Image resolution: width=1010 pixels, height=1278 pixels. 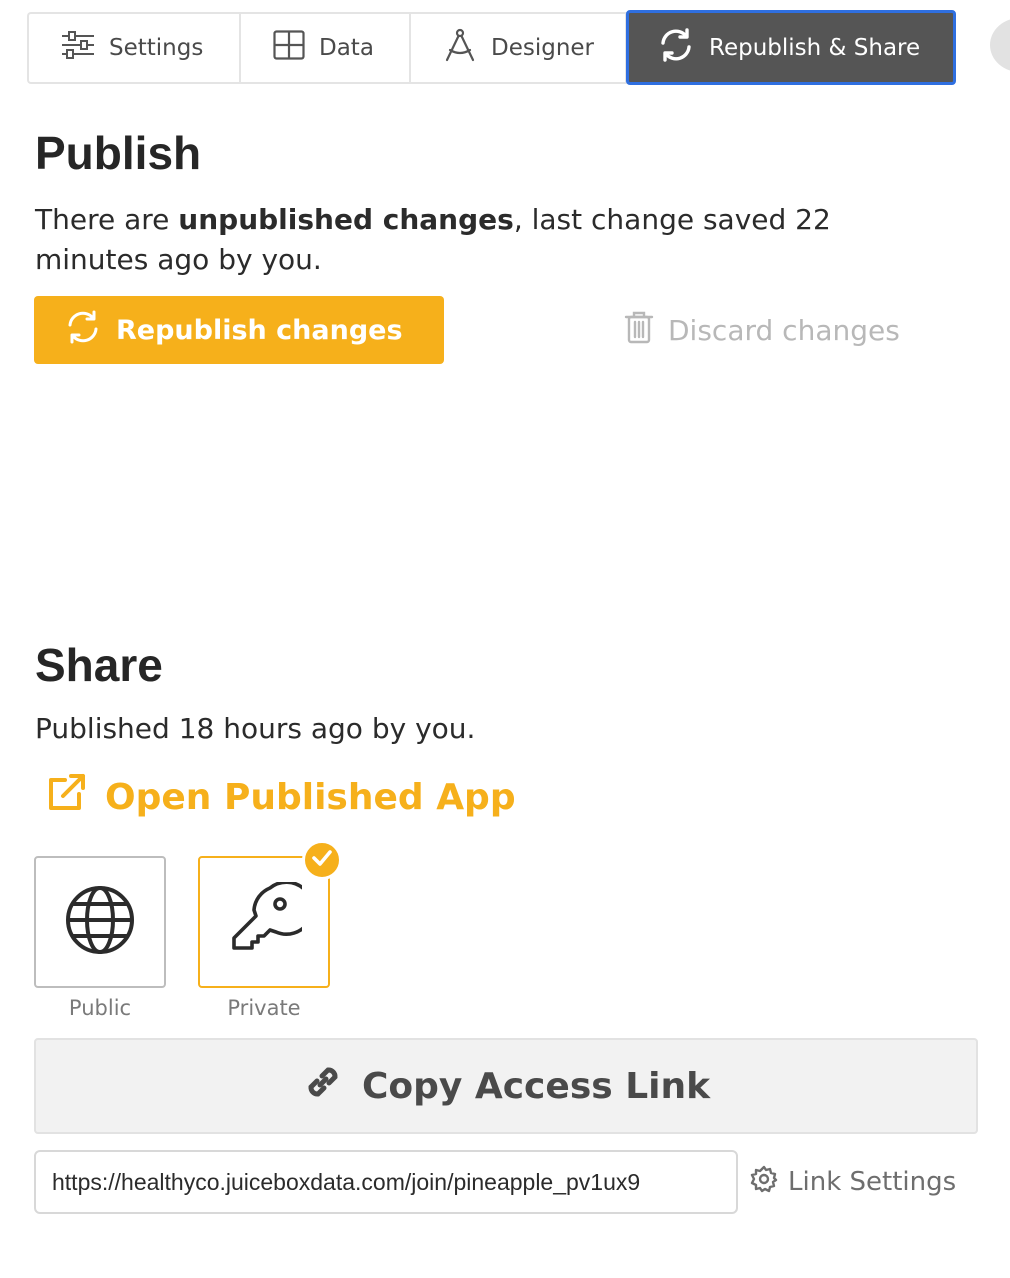 I want to click on link-settings-button: Link Settings, so click(x=853, y=1182).